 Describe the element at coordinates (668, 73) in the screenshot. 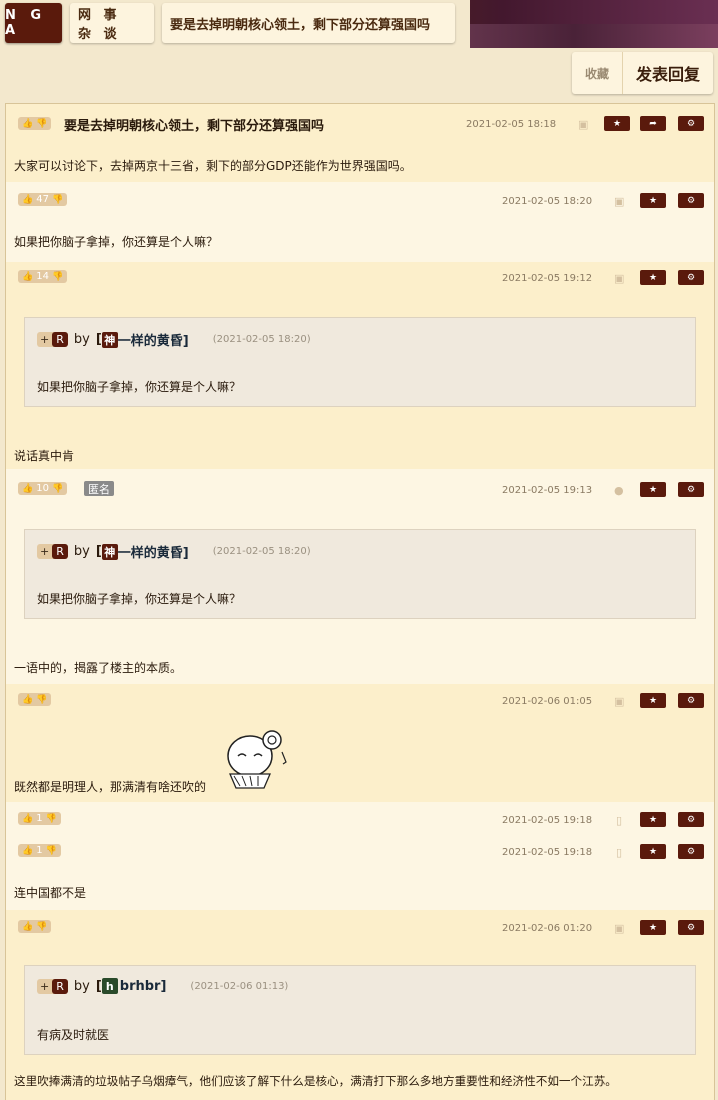

I see `reply-button: 发表回复` at that location.